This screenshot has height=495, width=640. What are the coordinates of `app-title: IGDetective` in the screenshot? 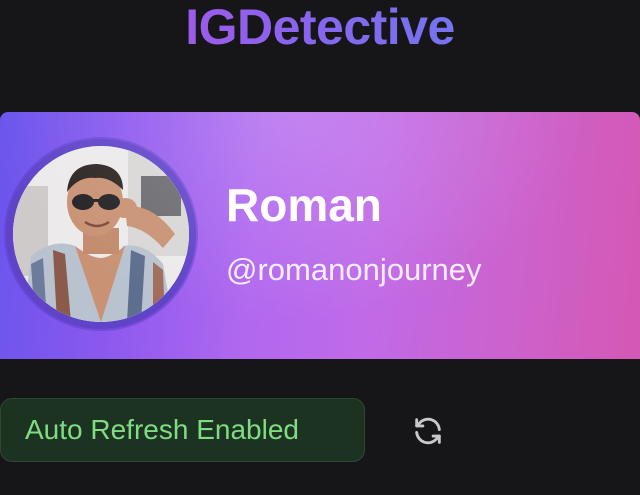 It's located at (320, 30).